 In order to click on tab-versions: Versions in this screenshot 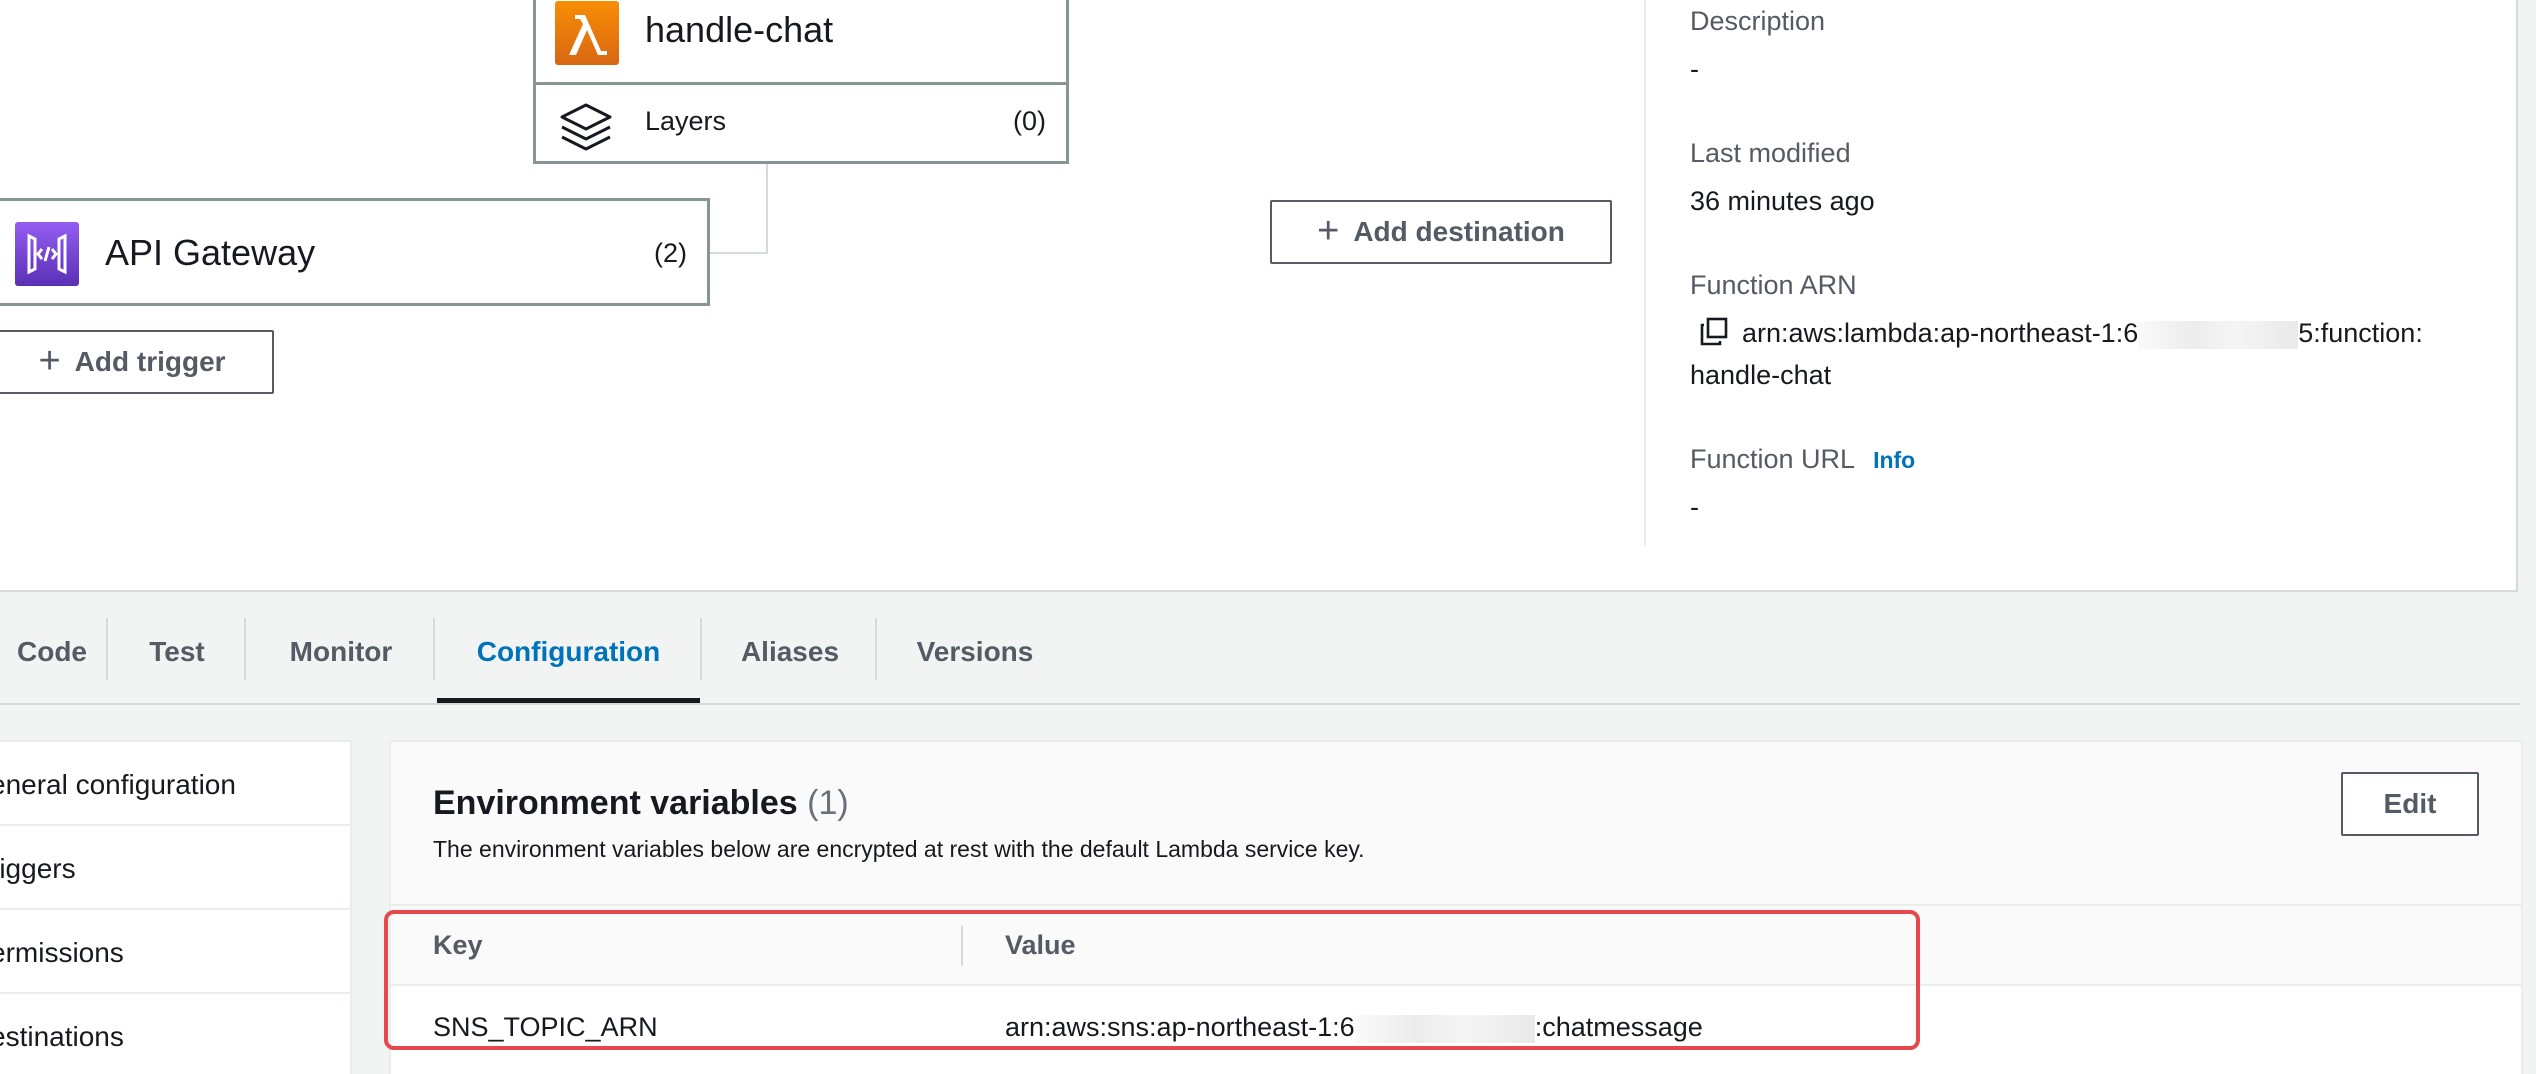, I will do `click(975, 652)`.